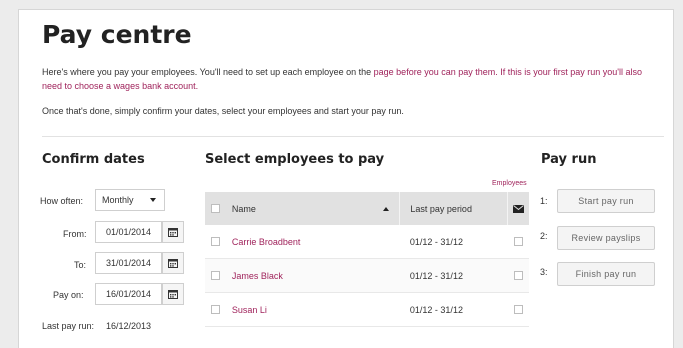 The image size is (683, 348). I want to click on name-column-label: Name, so click(243, 208).